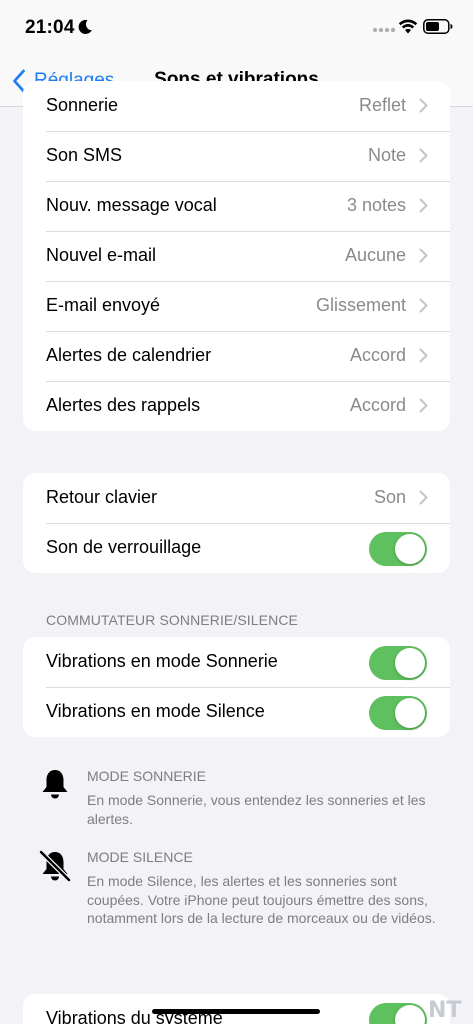 The image size is (473, 1024). I want to click on ring-vibrate-toggle, so click(398, 663).